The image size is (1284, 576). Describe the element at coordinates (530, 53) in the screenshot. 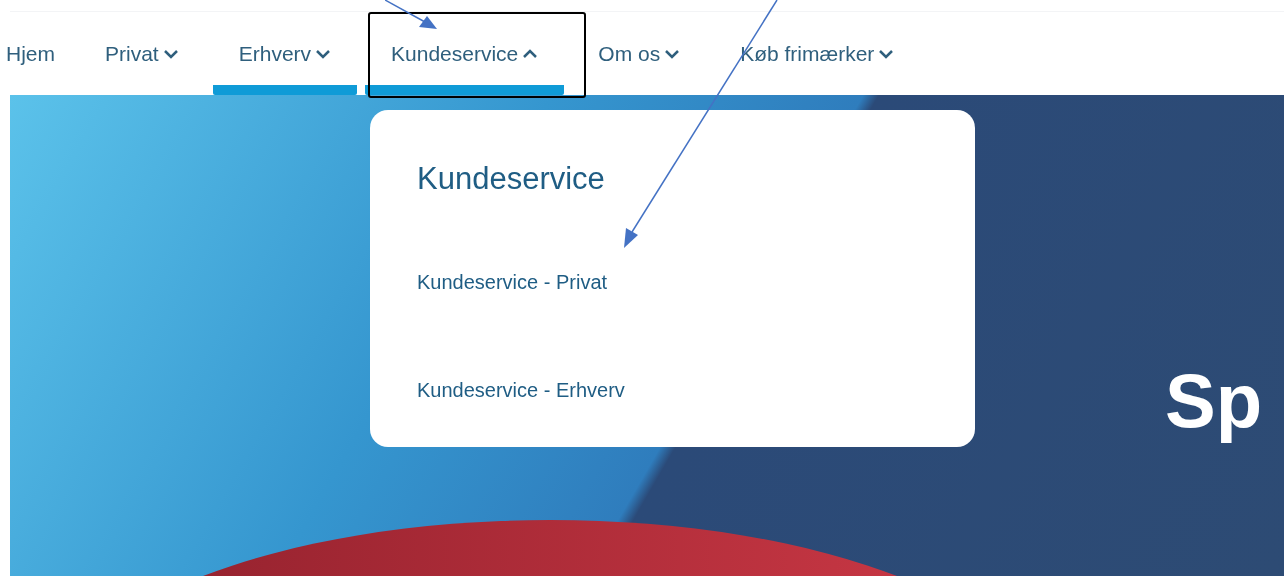

I see `chevron-up-icon` at that location.